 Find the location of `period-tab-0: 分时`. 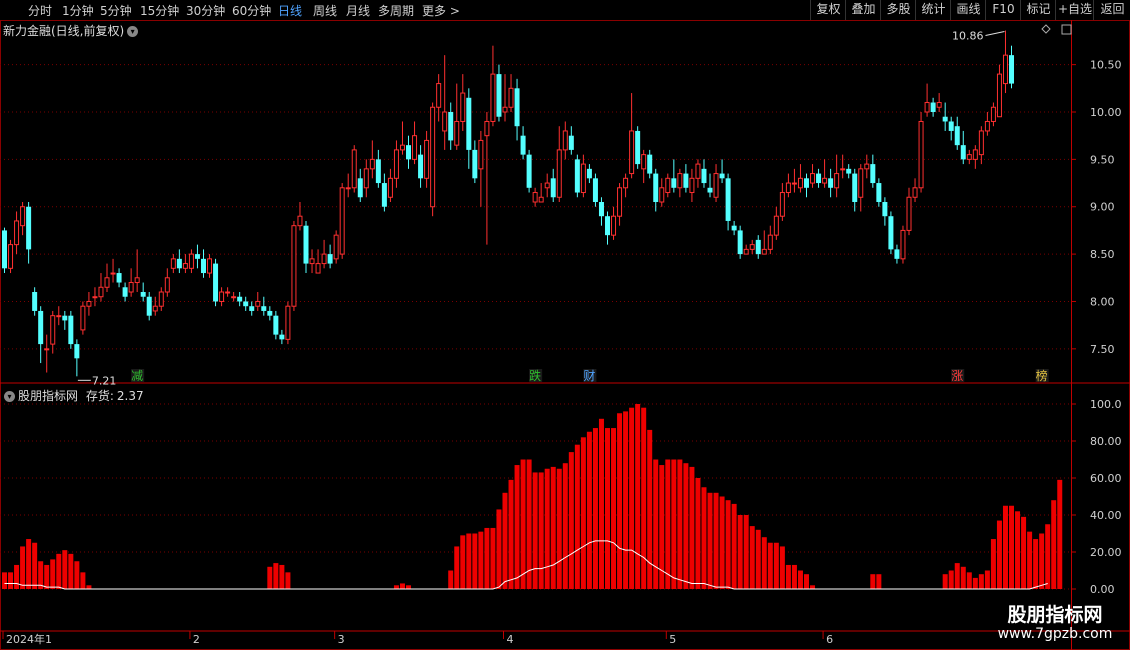

period-tab-0: 分时 is located at coordinates (40, 10).